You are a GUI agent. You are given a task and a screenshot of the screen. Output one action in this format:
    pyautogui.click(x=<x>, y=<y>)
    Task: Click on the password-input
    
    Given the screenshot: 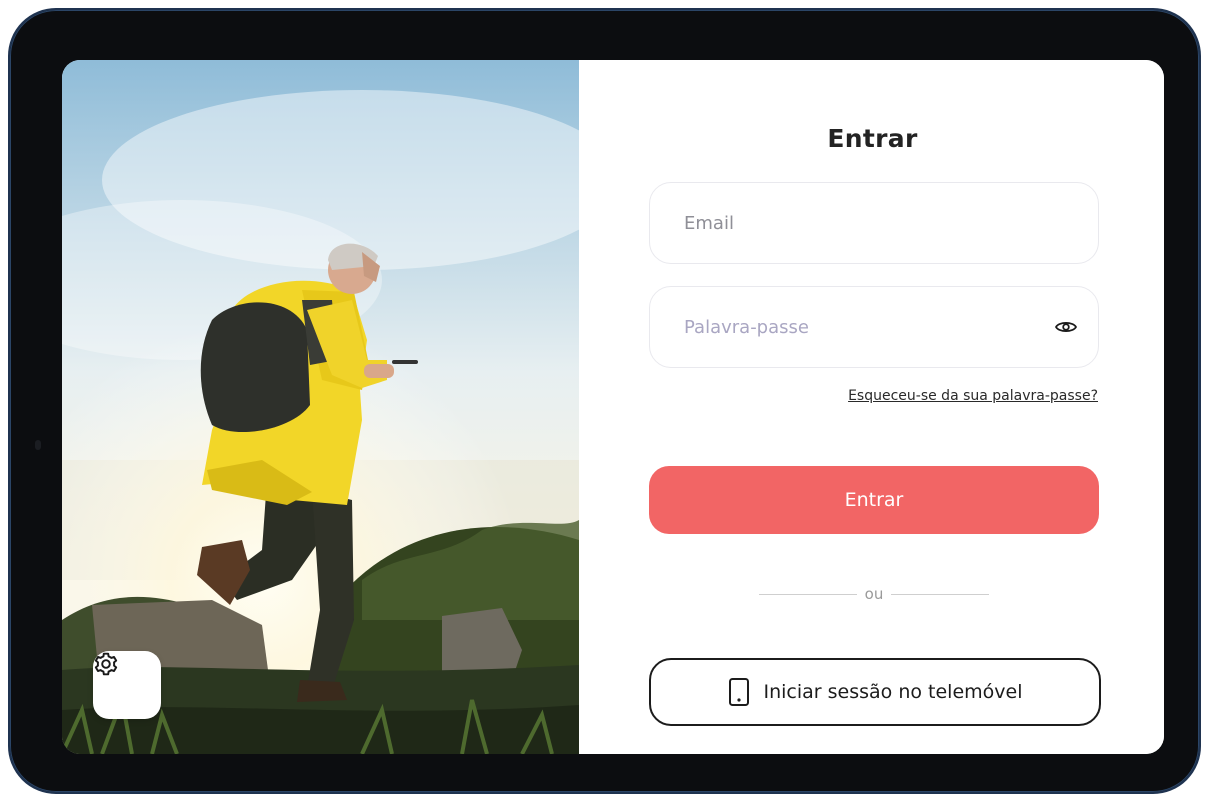 What is the action you would take?
    pyautogui.click(x=864, y=327)
    